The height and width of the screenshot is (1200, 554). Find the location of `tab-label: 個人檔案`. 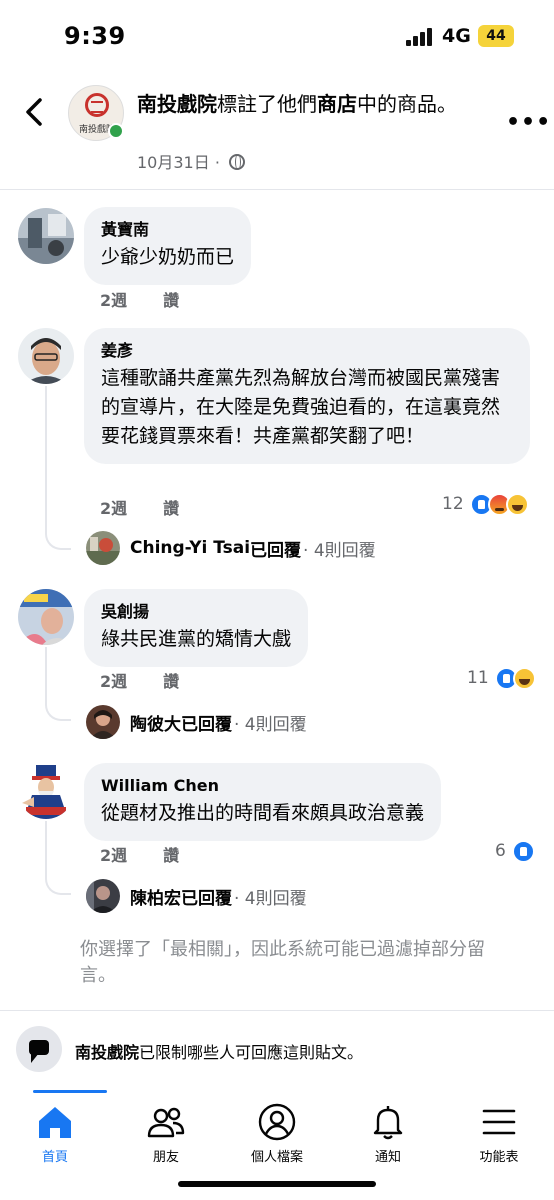

tab-label: 個人檔案 is located at coordinates (276, 1157).